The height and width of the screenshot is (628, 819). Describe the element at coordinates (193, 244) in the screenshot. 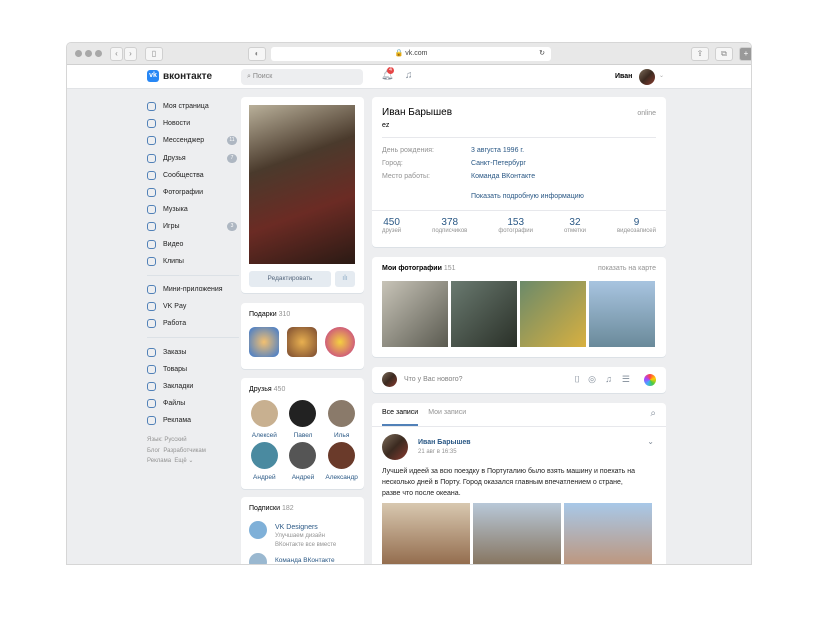

I see `sidebar-item: Видео` at that location.